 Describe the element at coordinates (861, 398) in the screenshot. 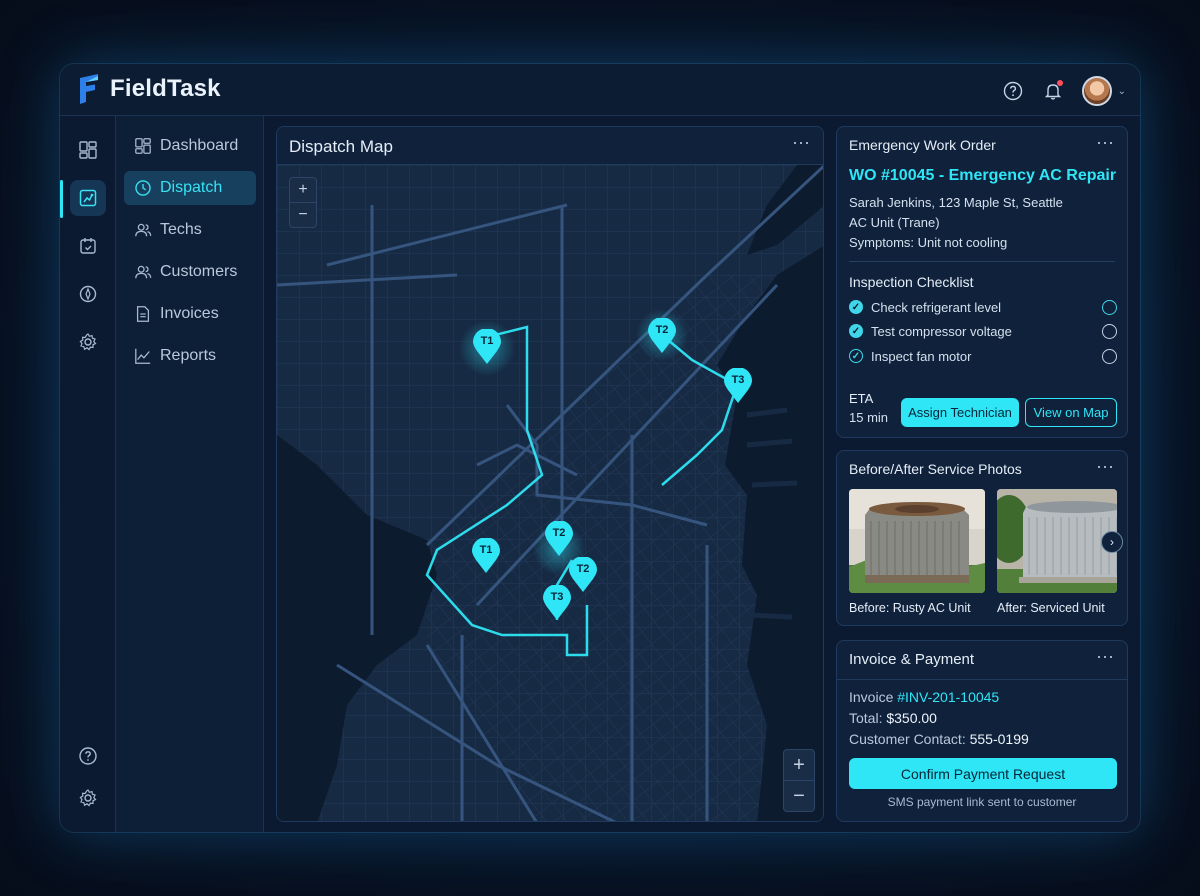

I see `eta-label: ETA` at that location.